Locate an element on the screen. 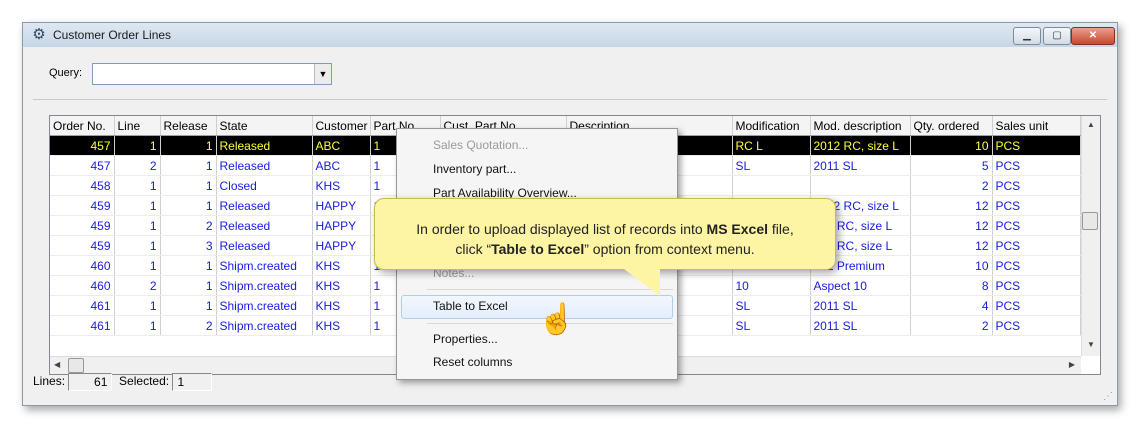 The image size is (1141, 424). query-combobox: ▼ is located at coordinates (212, 74).